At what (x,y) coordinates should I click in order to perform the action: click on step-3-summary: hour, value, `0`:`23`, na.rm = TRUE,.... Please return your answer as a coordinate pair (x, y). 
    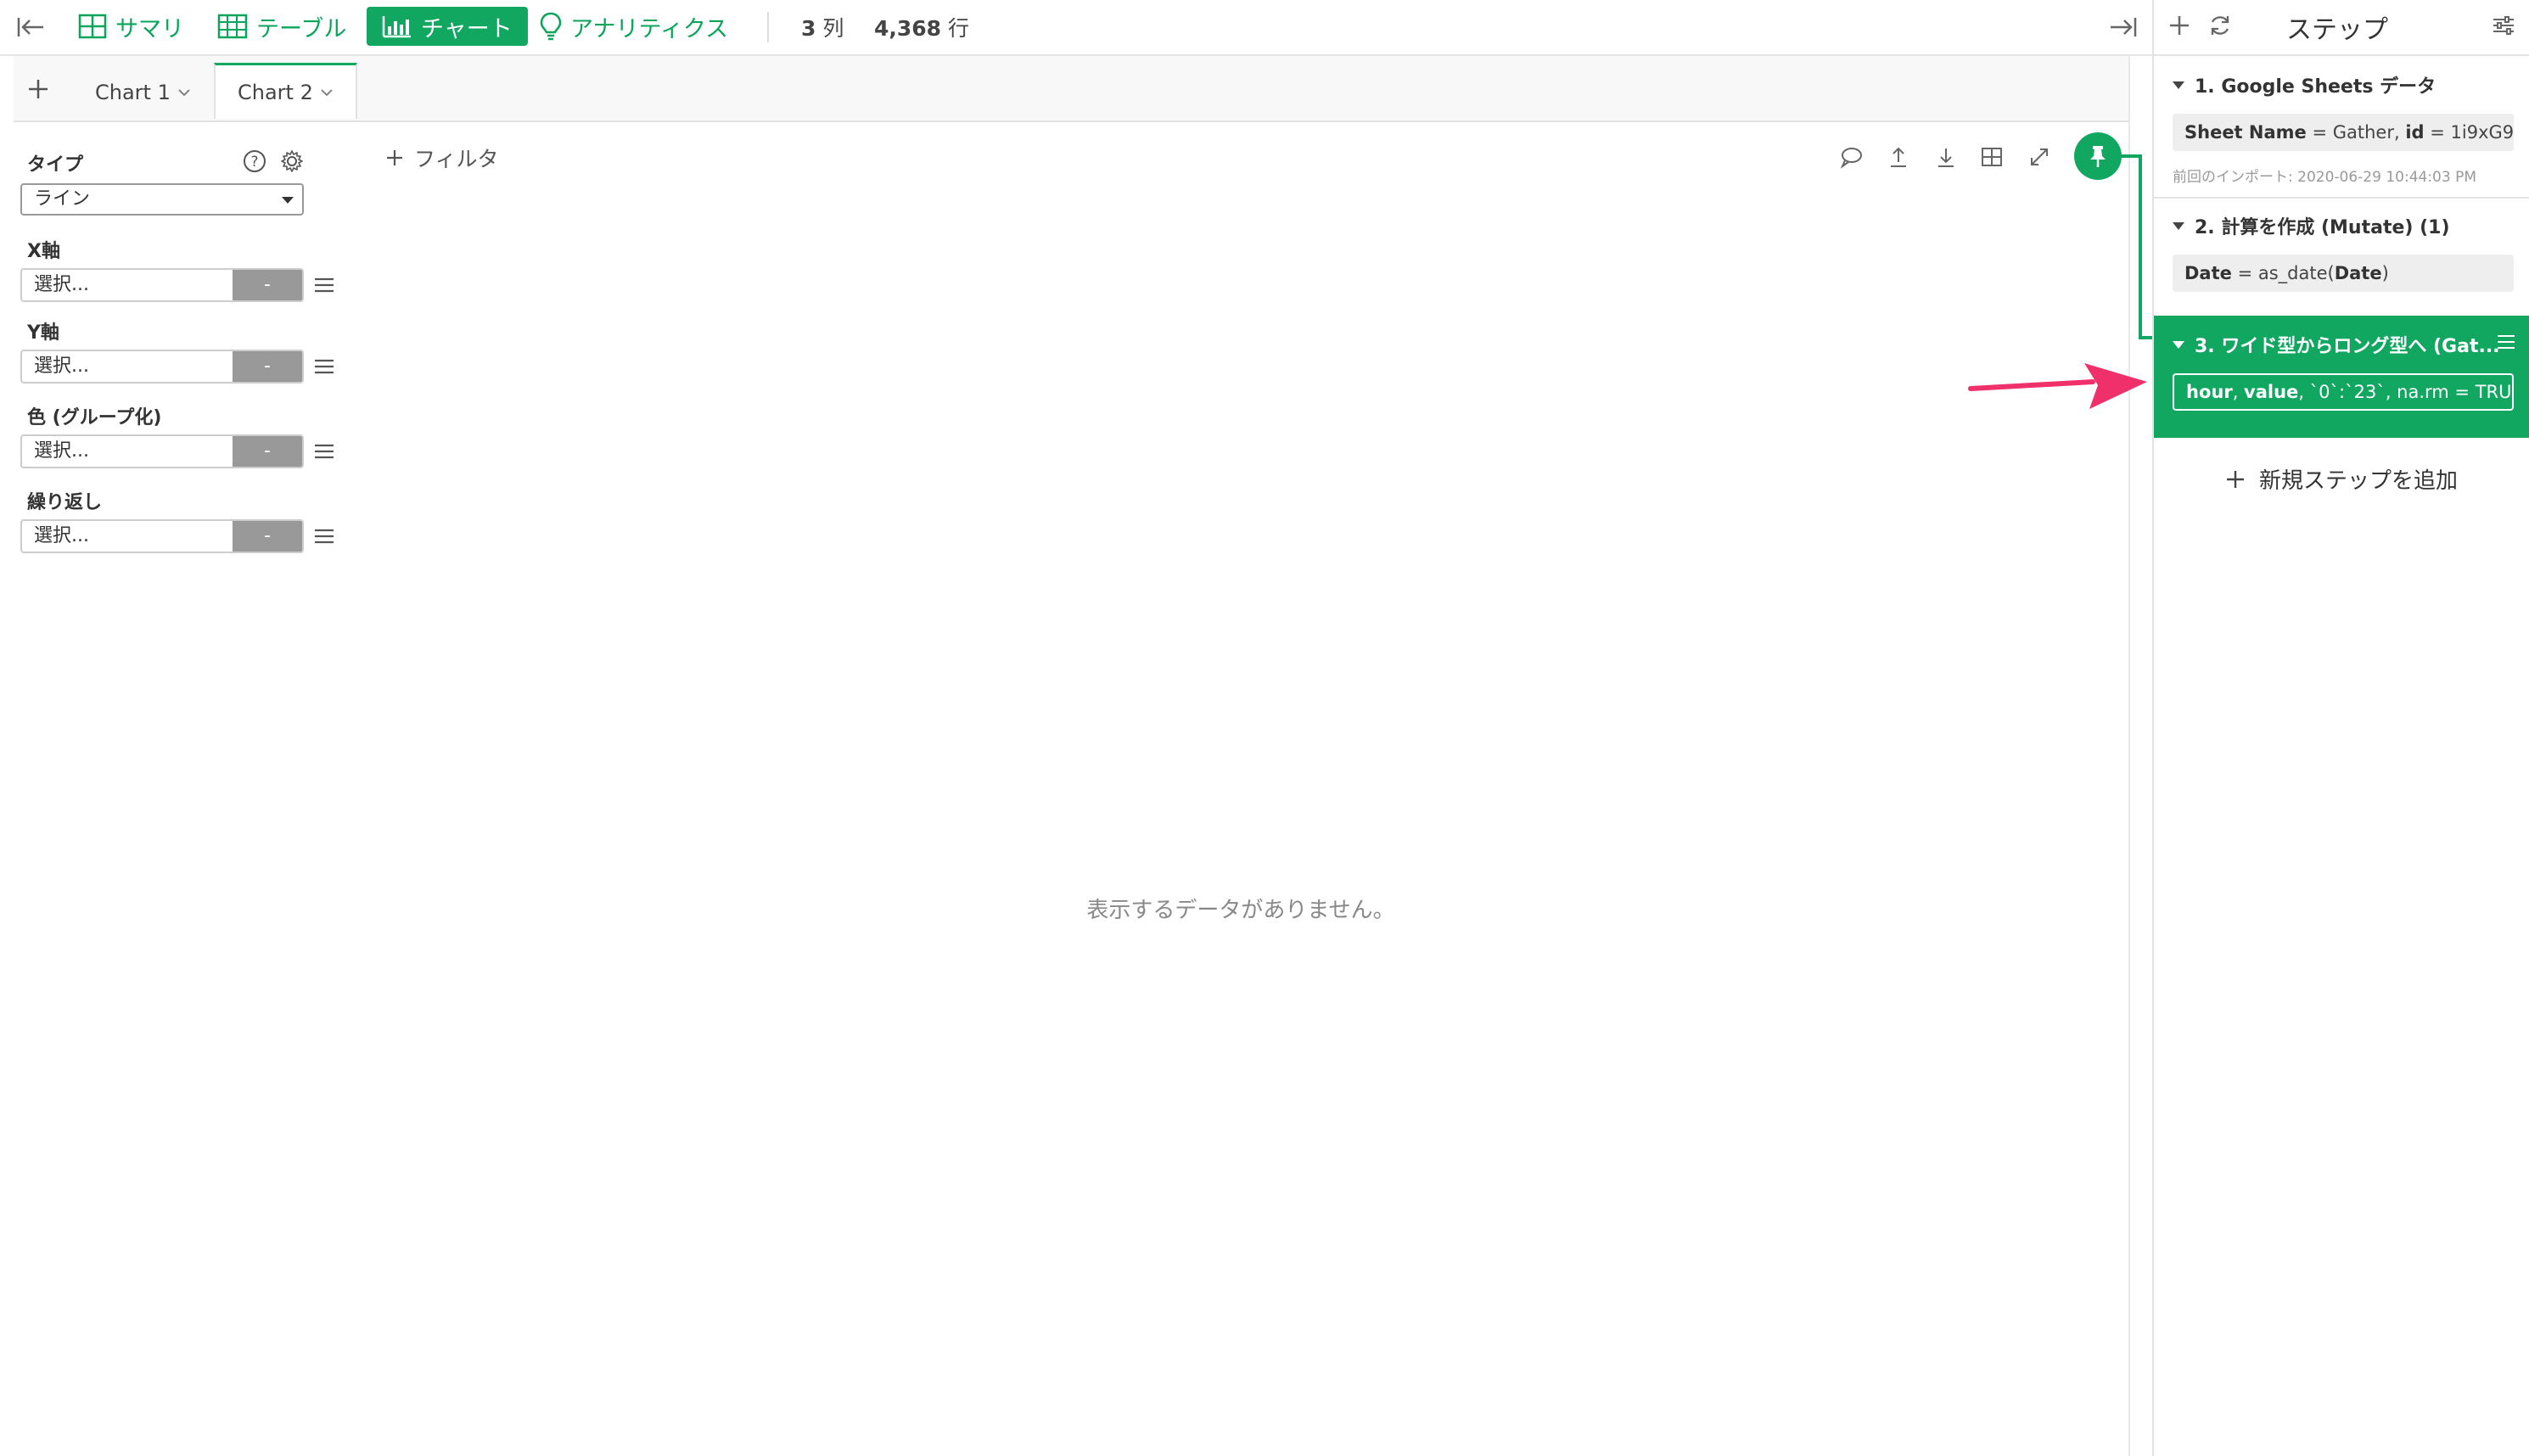
    Looking at the image, I should click on (2343, 392).